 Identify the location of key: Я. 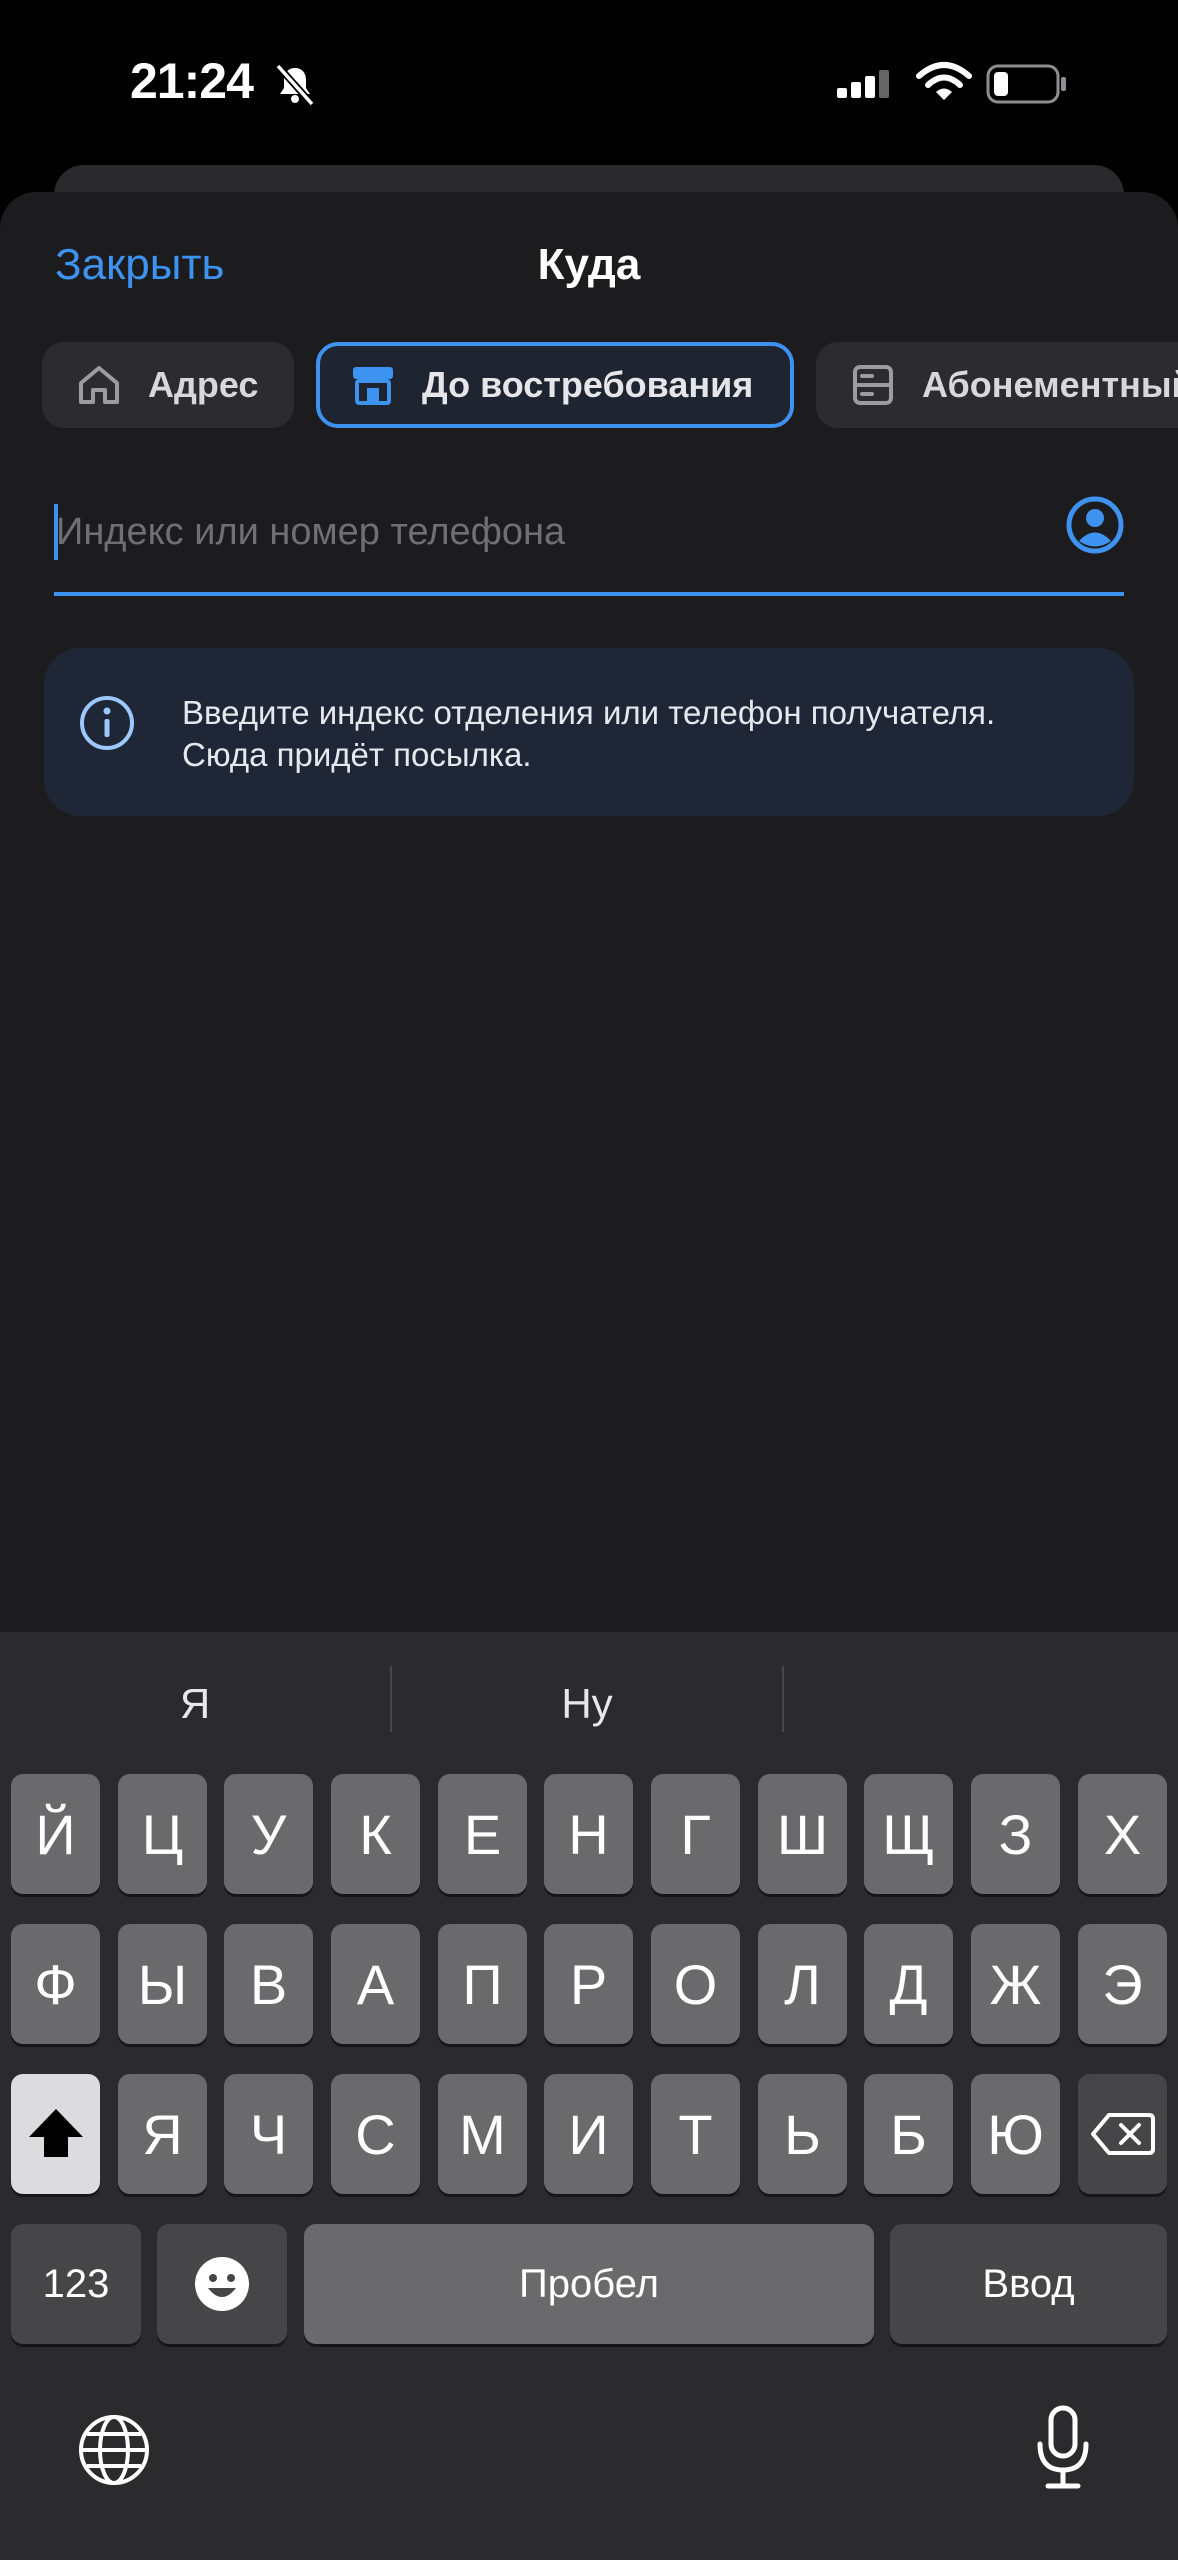
(162, 2134).